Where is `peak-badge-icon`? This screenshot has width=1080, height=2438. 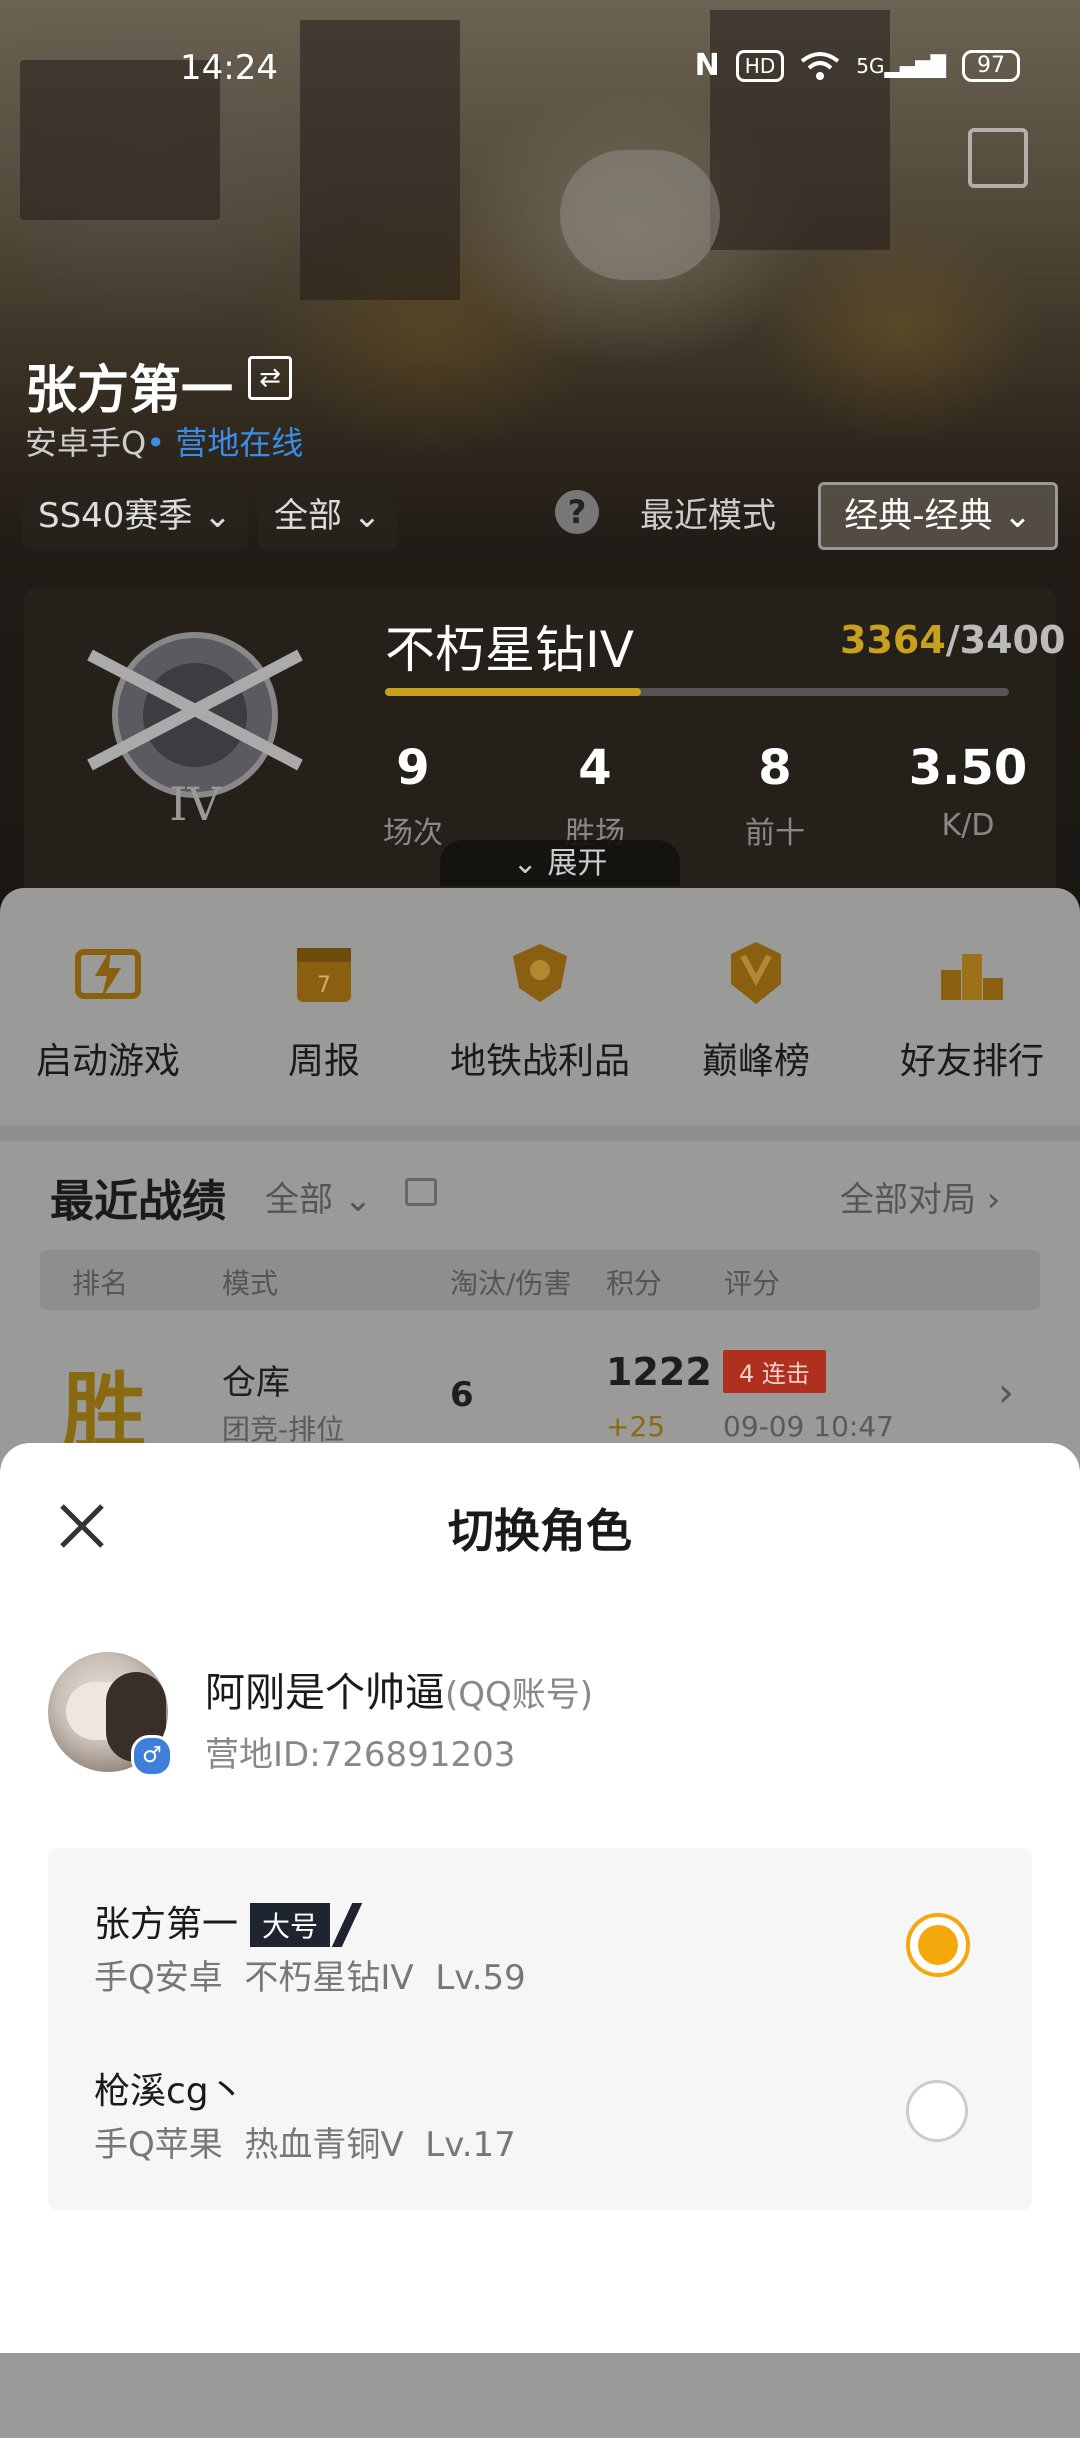
peak-badge-icon is located at coordinates (756, 973).